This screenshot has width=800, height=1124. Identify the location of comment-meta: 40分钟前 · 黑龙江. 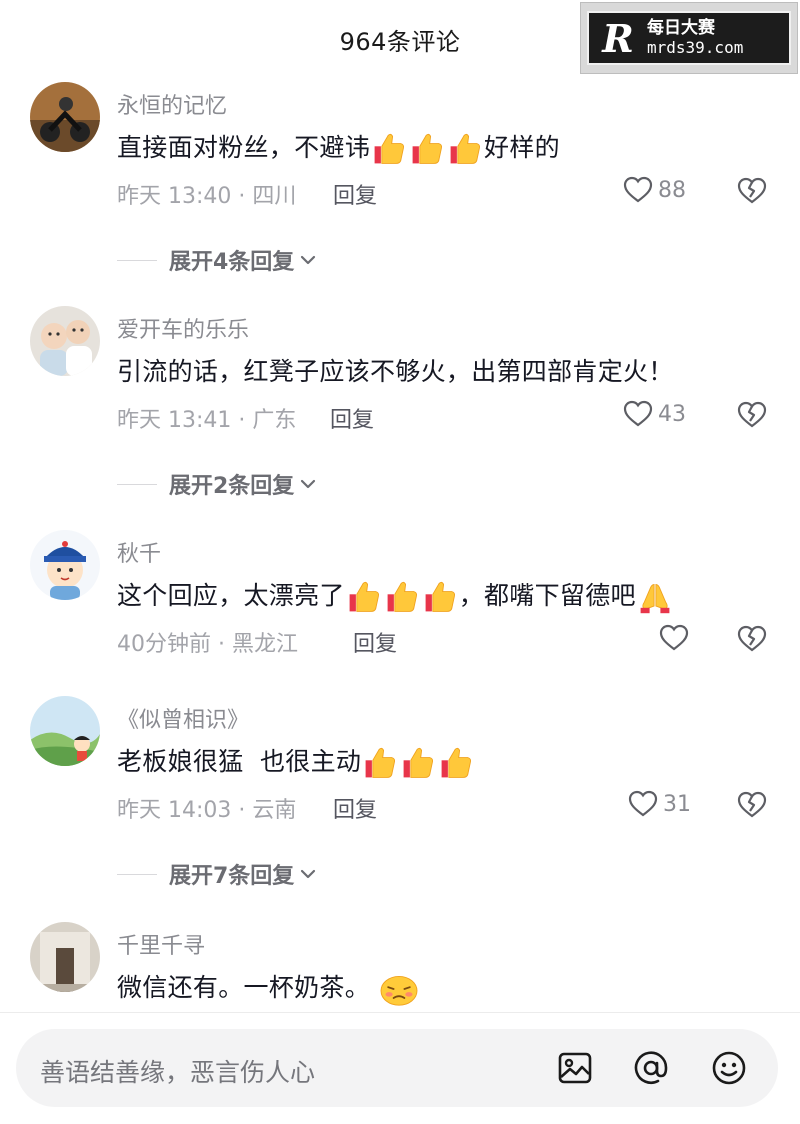
(207, 644).